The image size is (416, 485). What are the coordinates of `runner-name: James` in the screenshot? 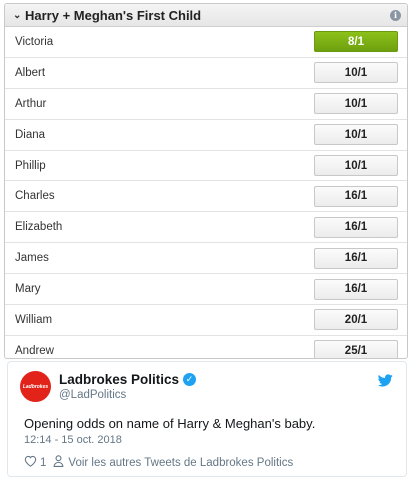 It's located at (32, 258).